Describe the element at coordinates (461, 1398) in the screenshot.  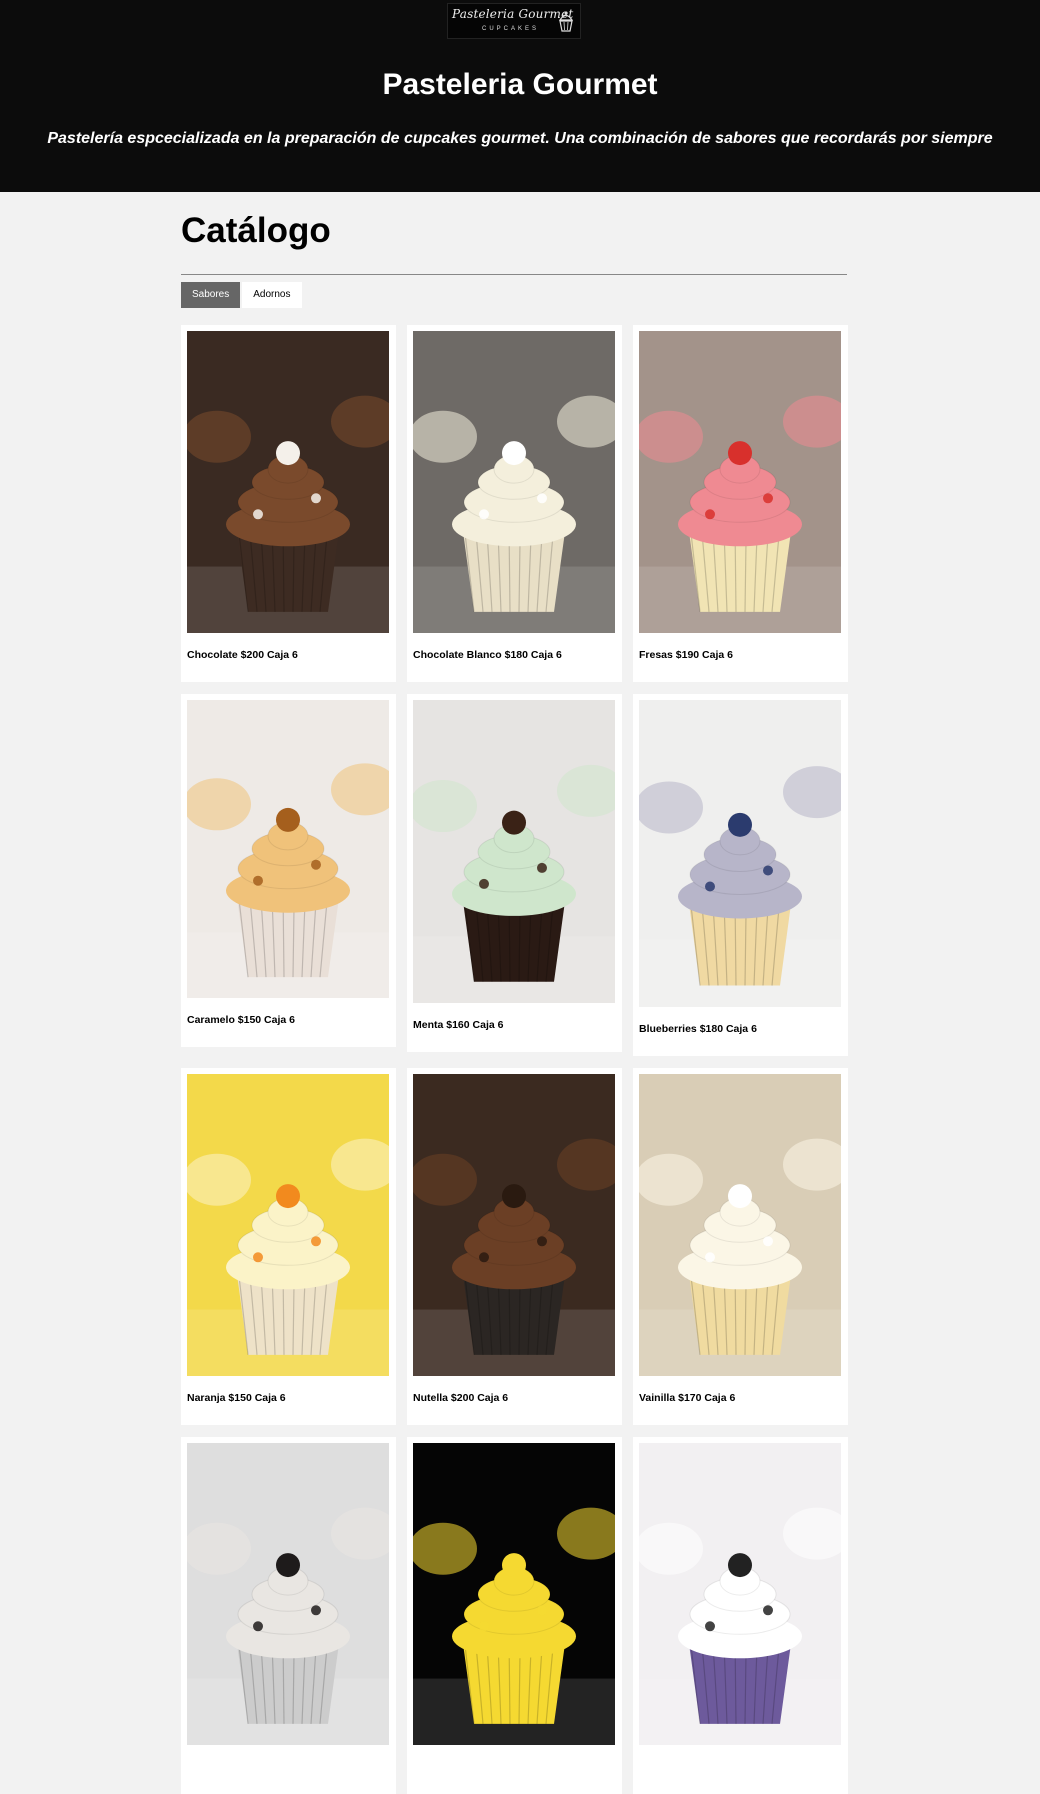
I see `product-label: Nutella $200 Caja 6` at that location.